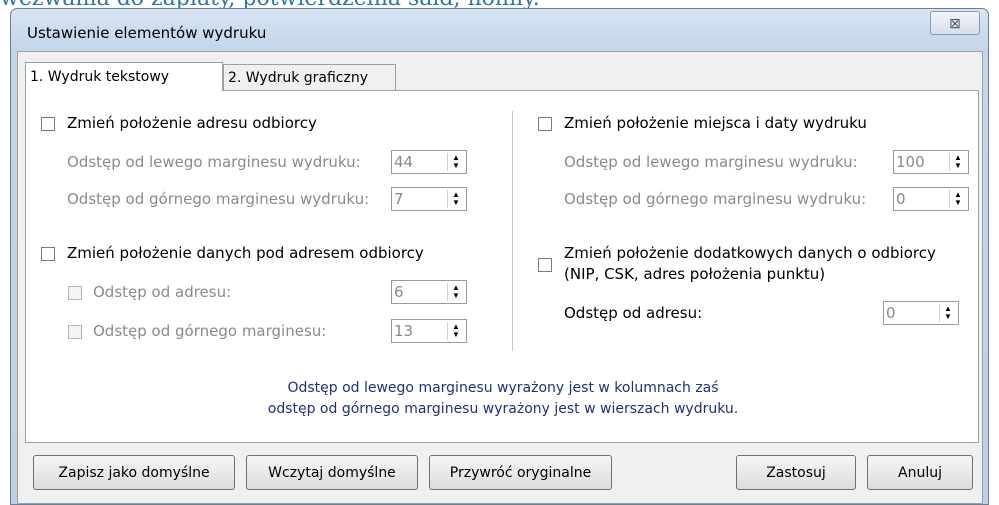 The width and height of the screenshot is (999, 505). What do you see at coordinates (931, 199) in the screenshot?
I see `place-date-top-margin-spinner: 0 ▲ ▼` at bounding box center [931, 199].